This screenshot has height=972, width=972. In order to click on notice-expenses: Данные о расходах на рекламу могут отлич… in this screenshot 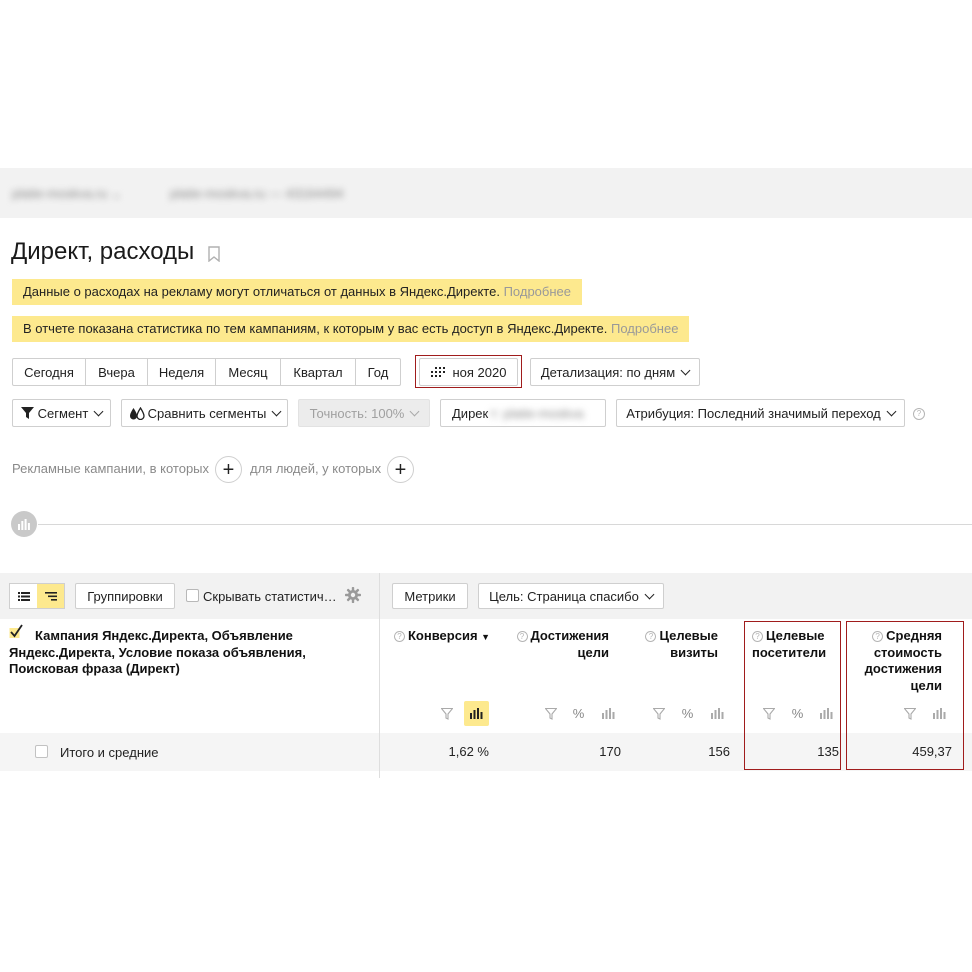, I will do `click(297, 292)`.